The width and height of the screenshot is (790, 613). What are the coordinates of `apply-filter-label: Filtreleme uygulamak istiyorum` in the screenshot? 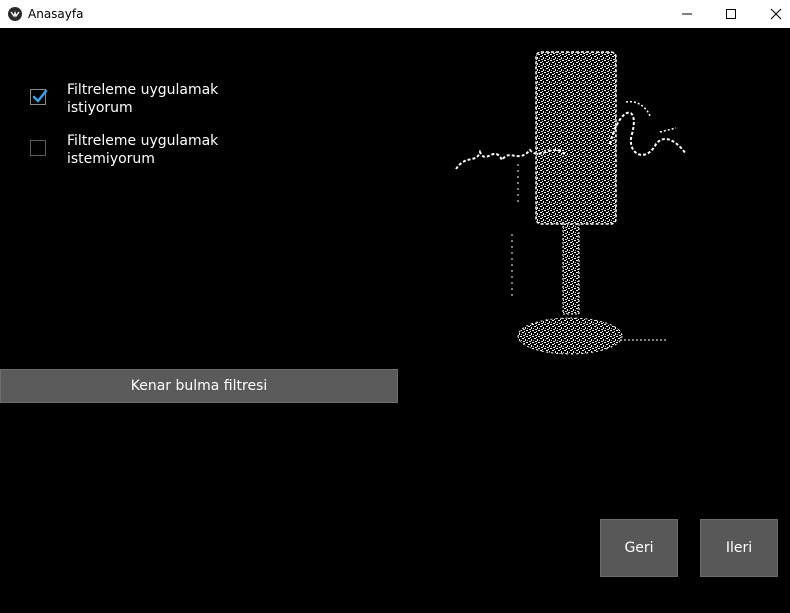 It's located at (143, 99).